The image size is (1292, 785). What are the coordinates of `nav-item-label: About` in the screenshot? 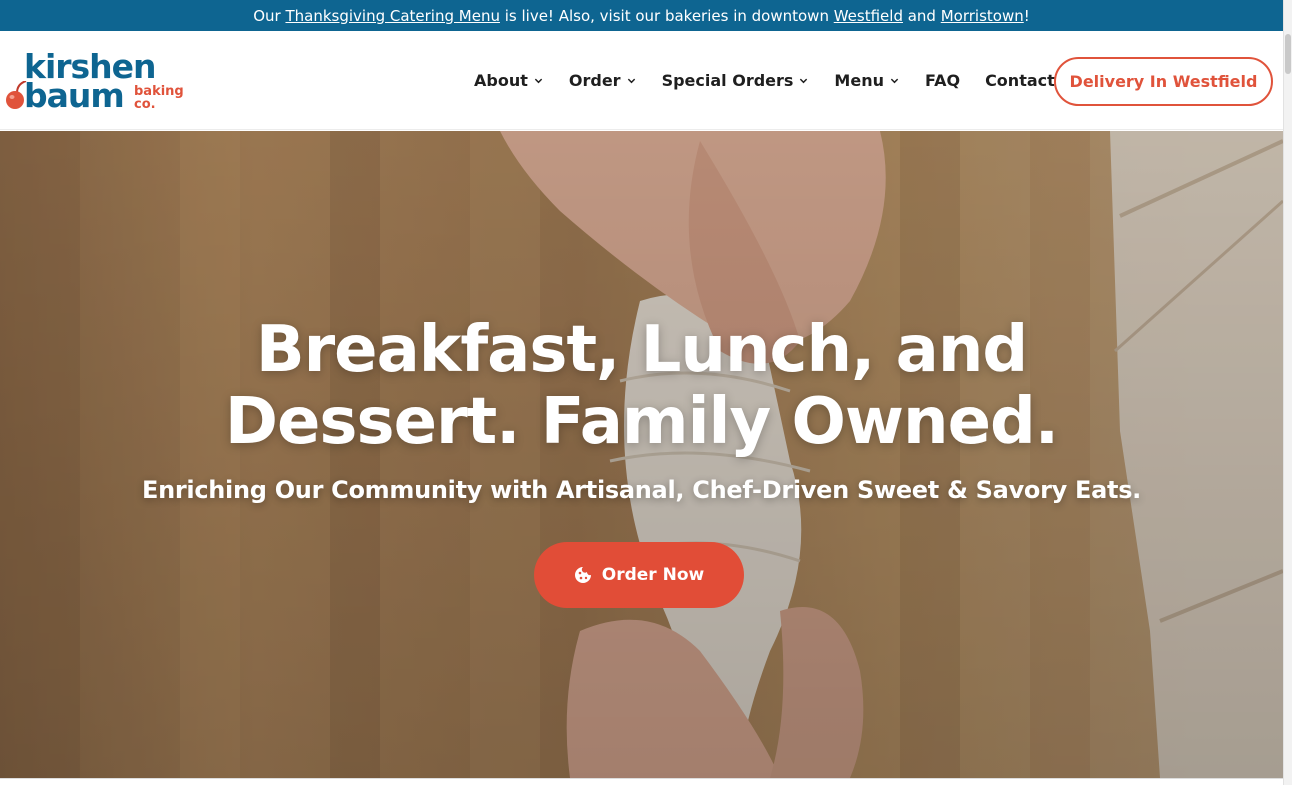 It's located at (501, 80).